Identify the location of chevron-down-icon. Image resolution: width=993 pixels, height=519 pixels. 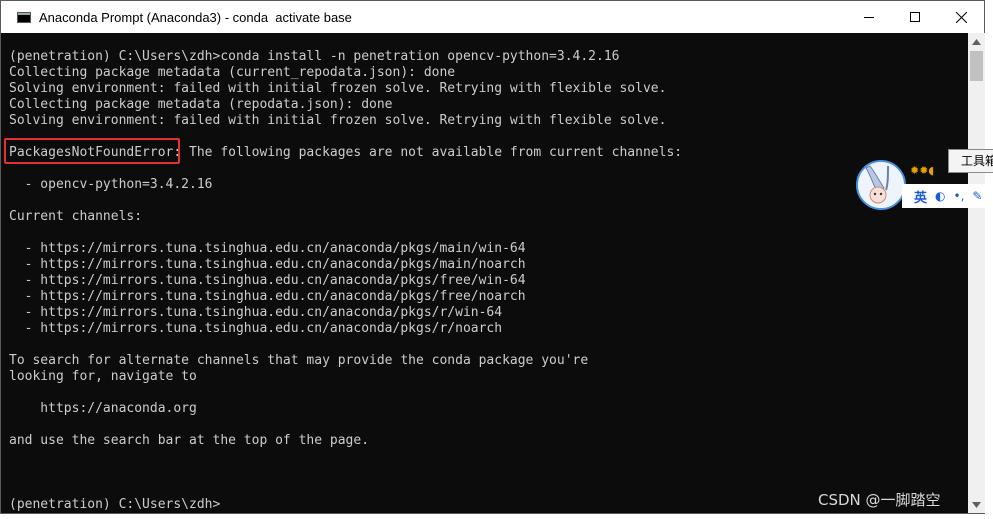
(976, 504).